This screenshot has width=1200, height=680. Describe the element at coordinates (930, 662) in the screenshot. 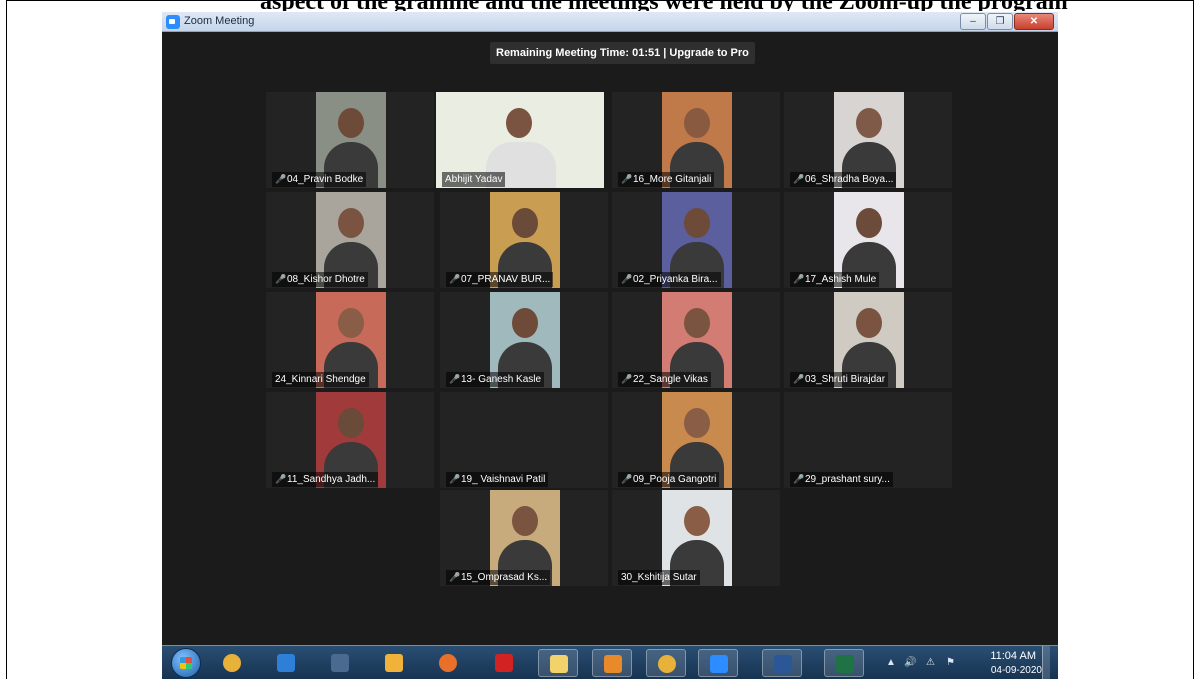

I see `network-warning-icon: ⚠` at that location.